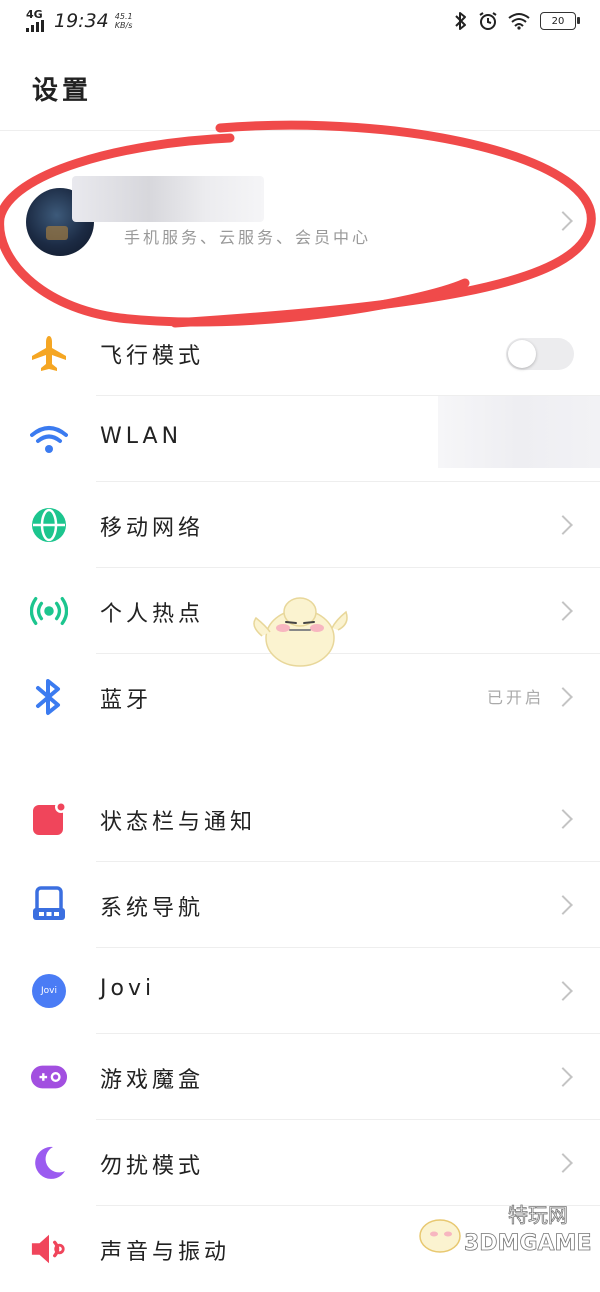 This screenshot has width=600, height=1292. I want to click on network-speed: 45.1 KB/s, so click(123, 21).